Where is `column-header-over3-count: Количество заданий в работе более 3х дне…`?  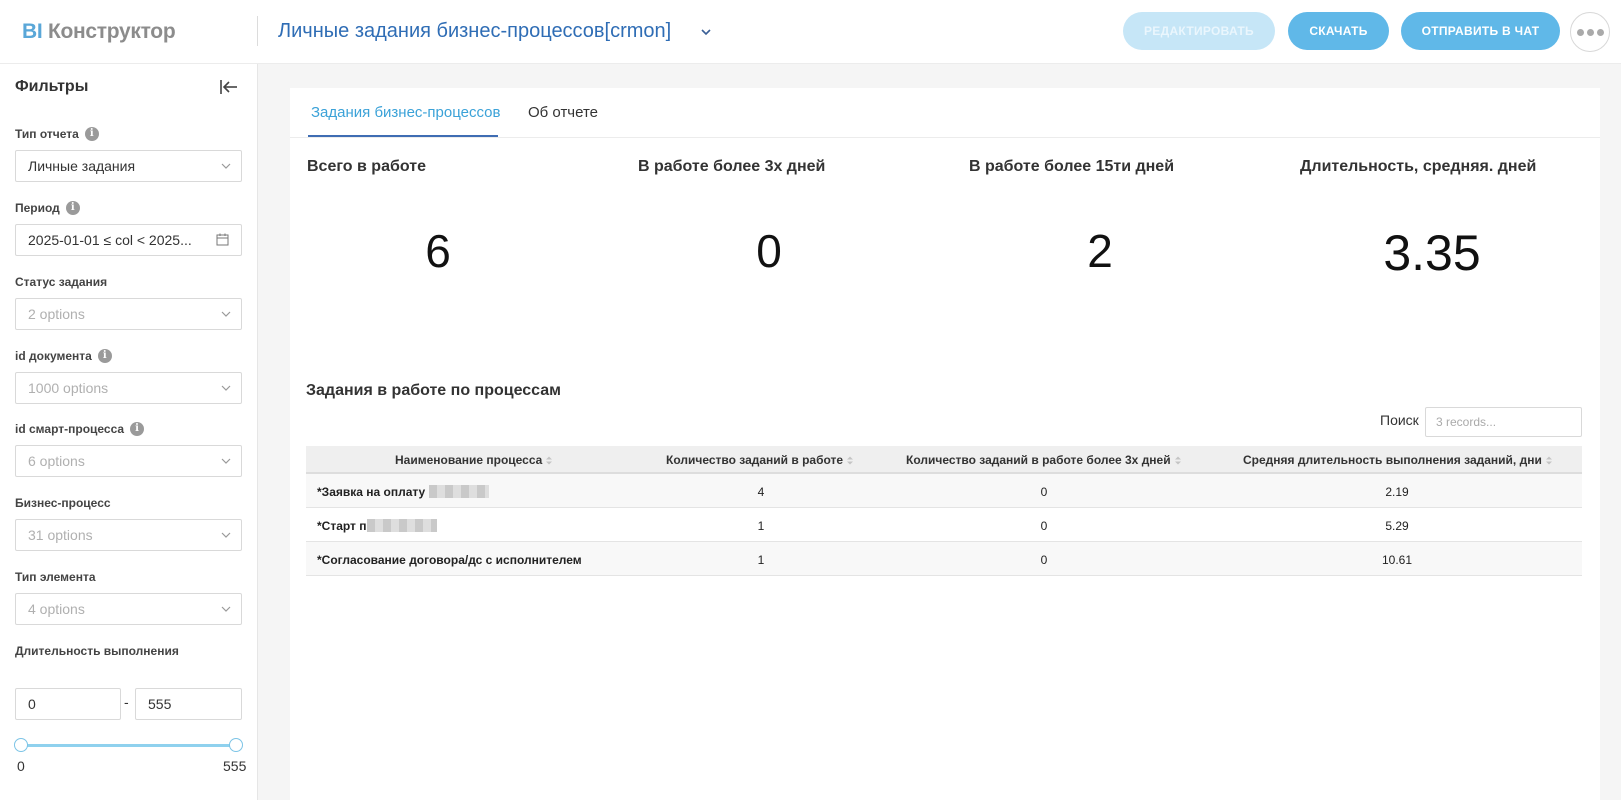
column-header-over3-count: Количество заданий в работе более 3х дне… is located at coordinates (1043, 460).